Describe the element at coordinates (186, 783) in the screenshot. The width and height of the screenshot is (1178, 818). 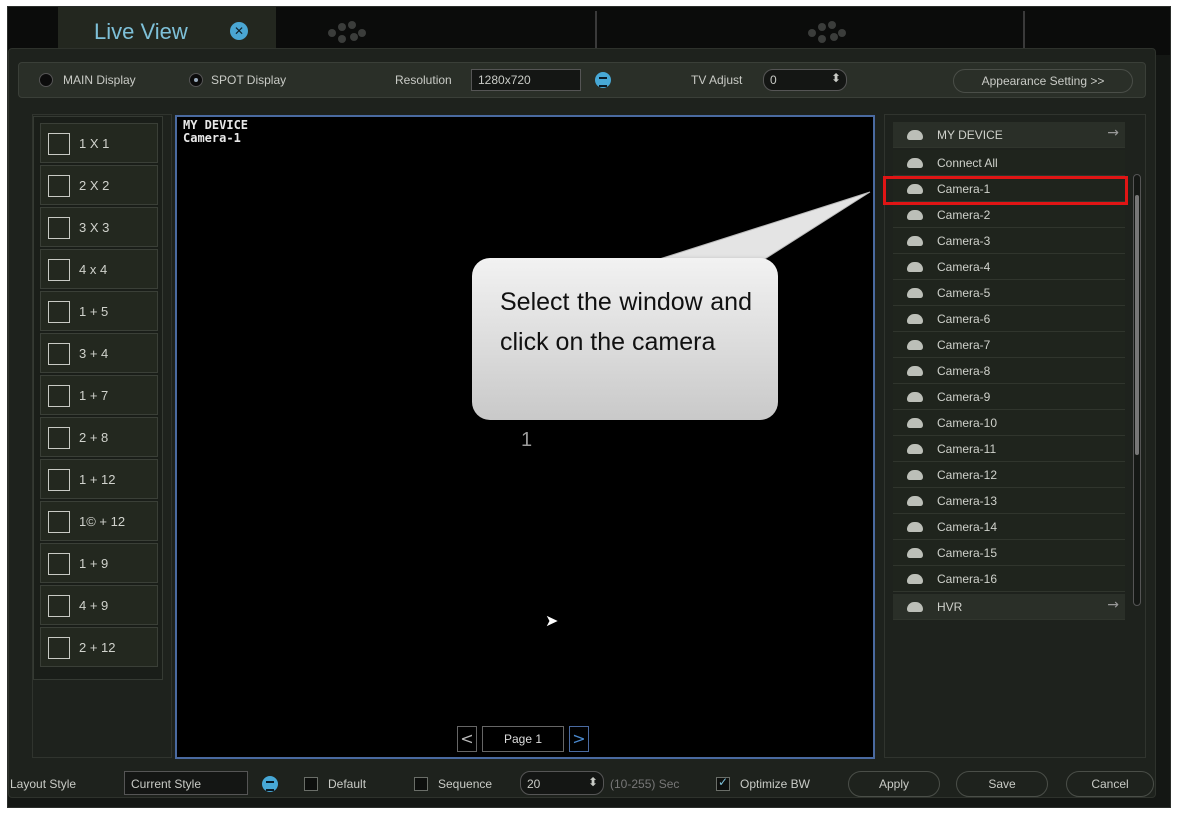
I see `layout-style-select: Current Style` at that location.